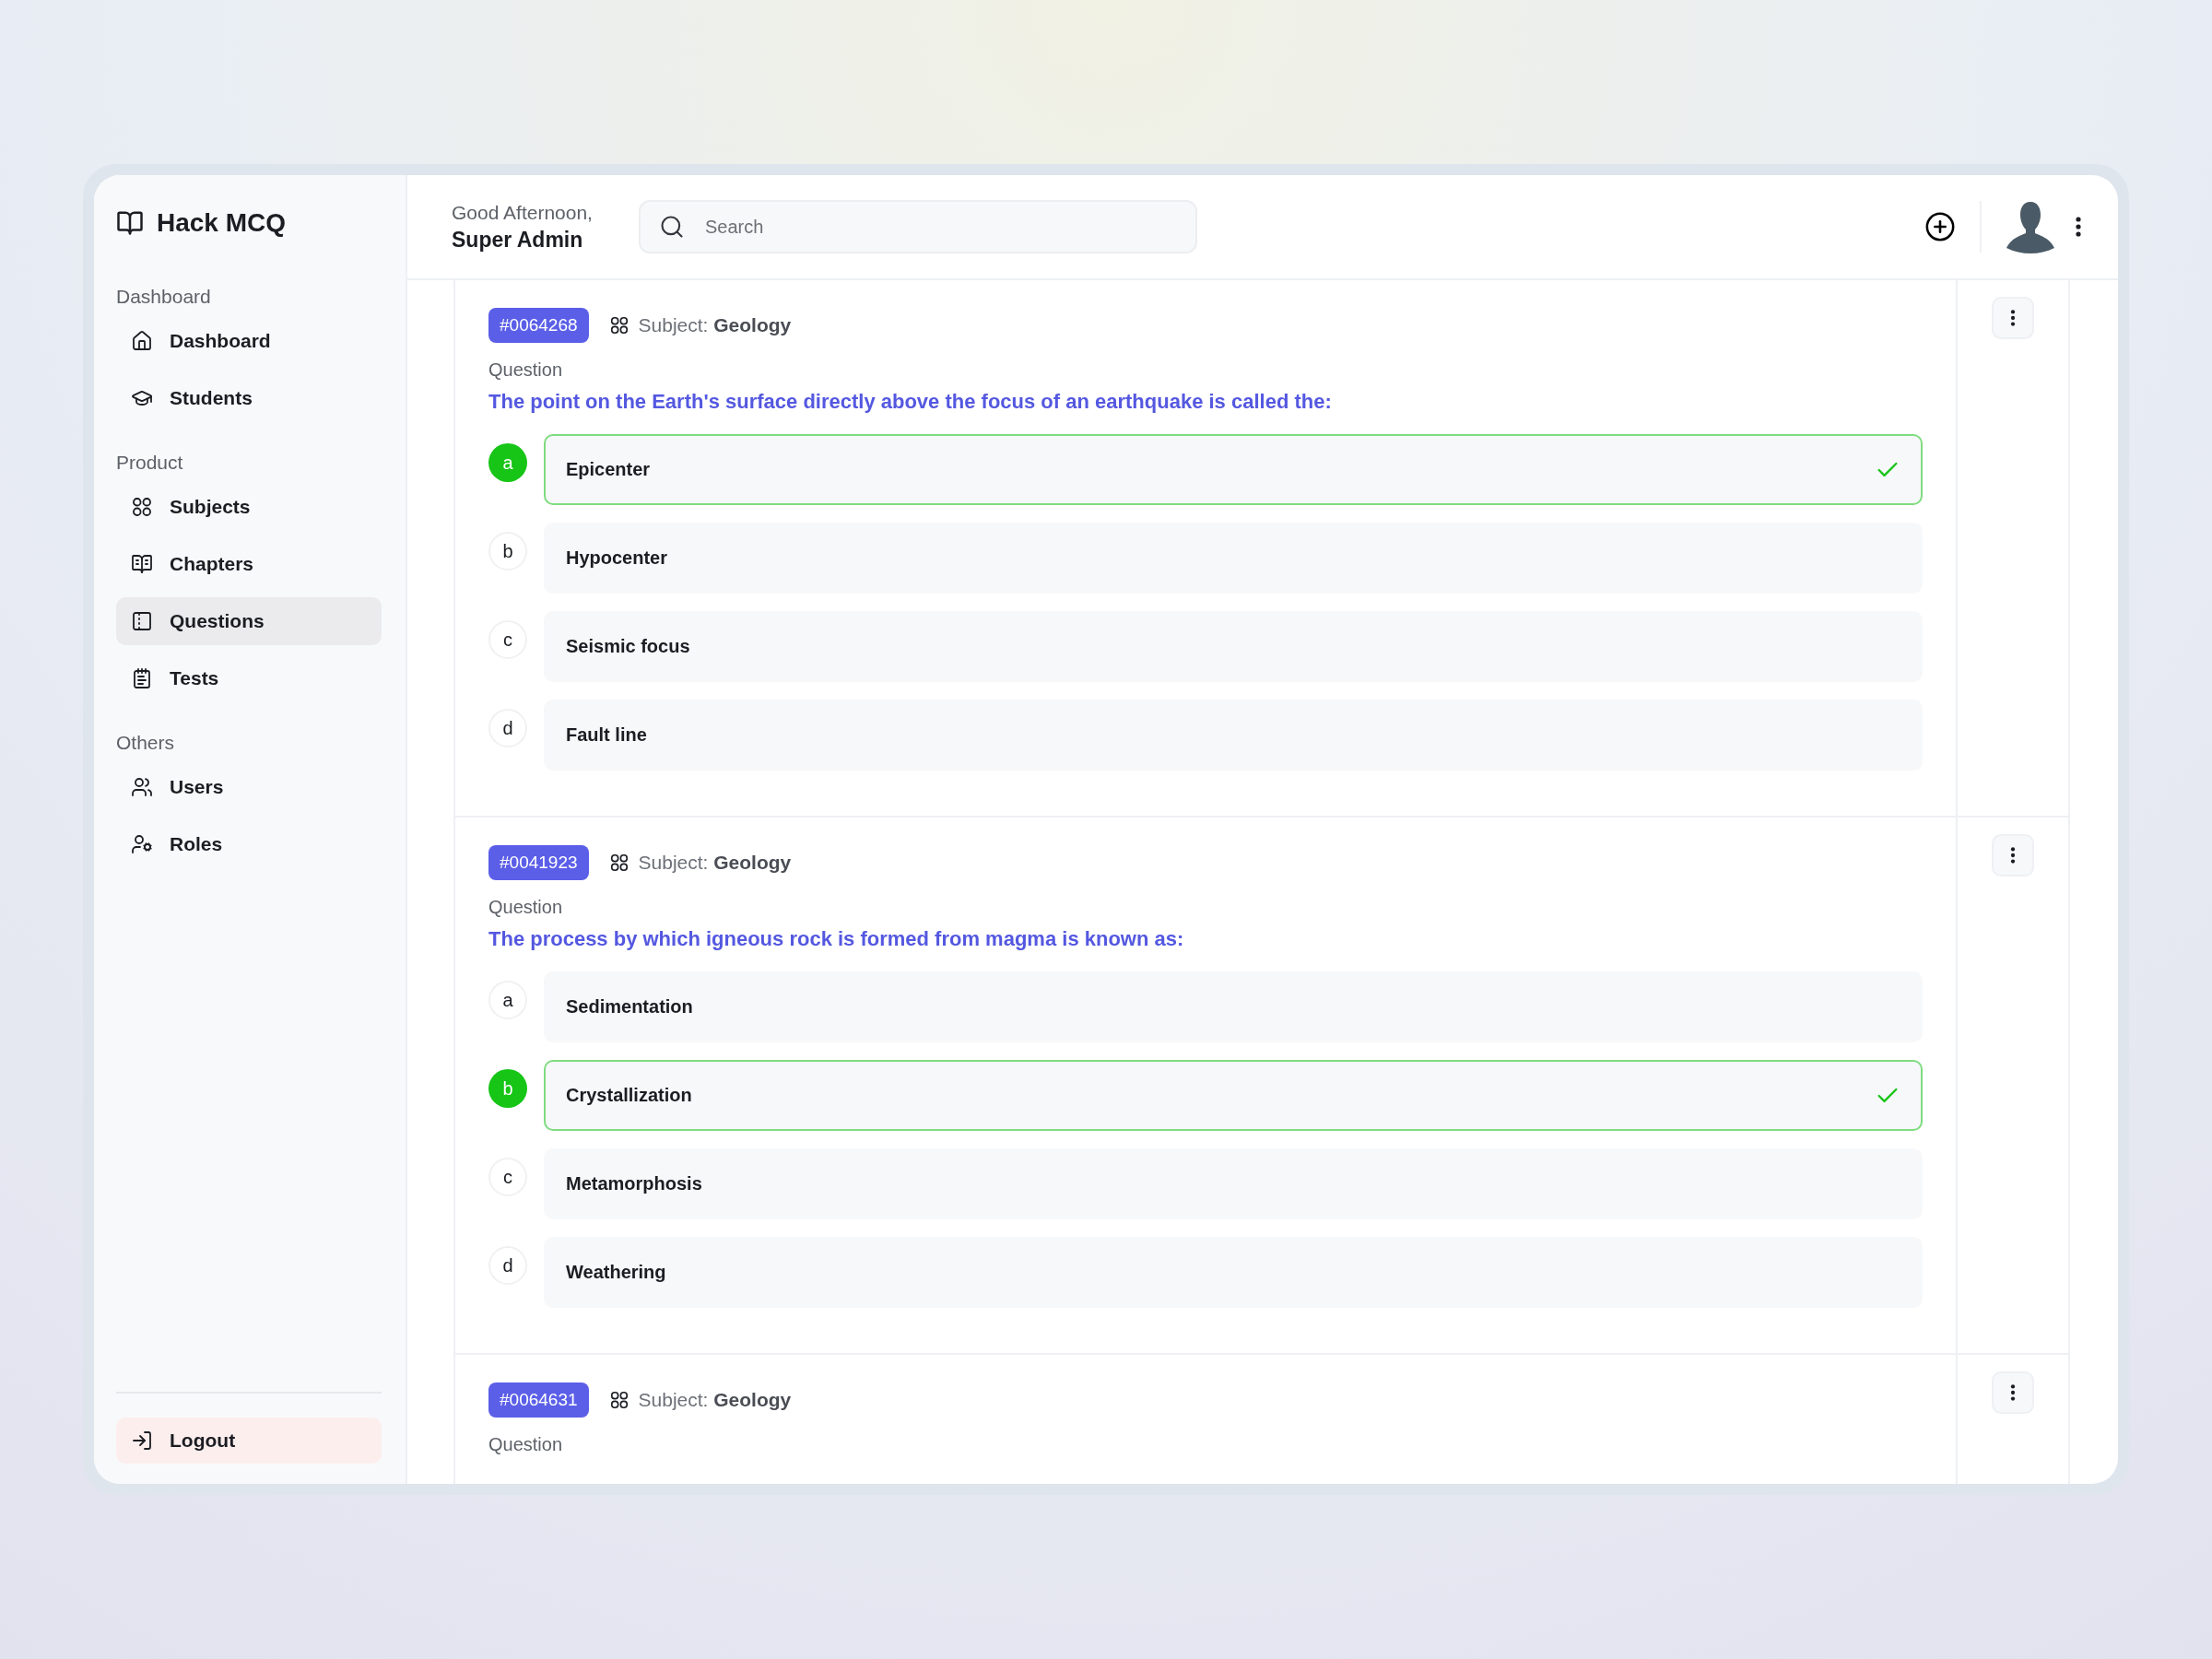 The height and width of the screenshot is (1659, 2212). What do you see at coordinates (522, 212) in the screenshot?
I see `greeting: Good Afternoon,` at bounding box center [522, 212].